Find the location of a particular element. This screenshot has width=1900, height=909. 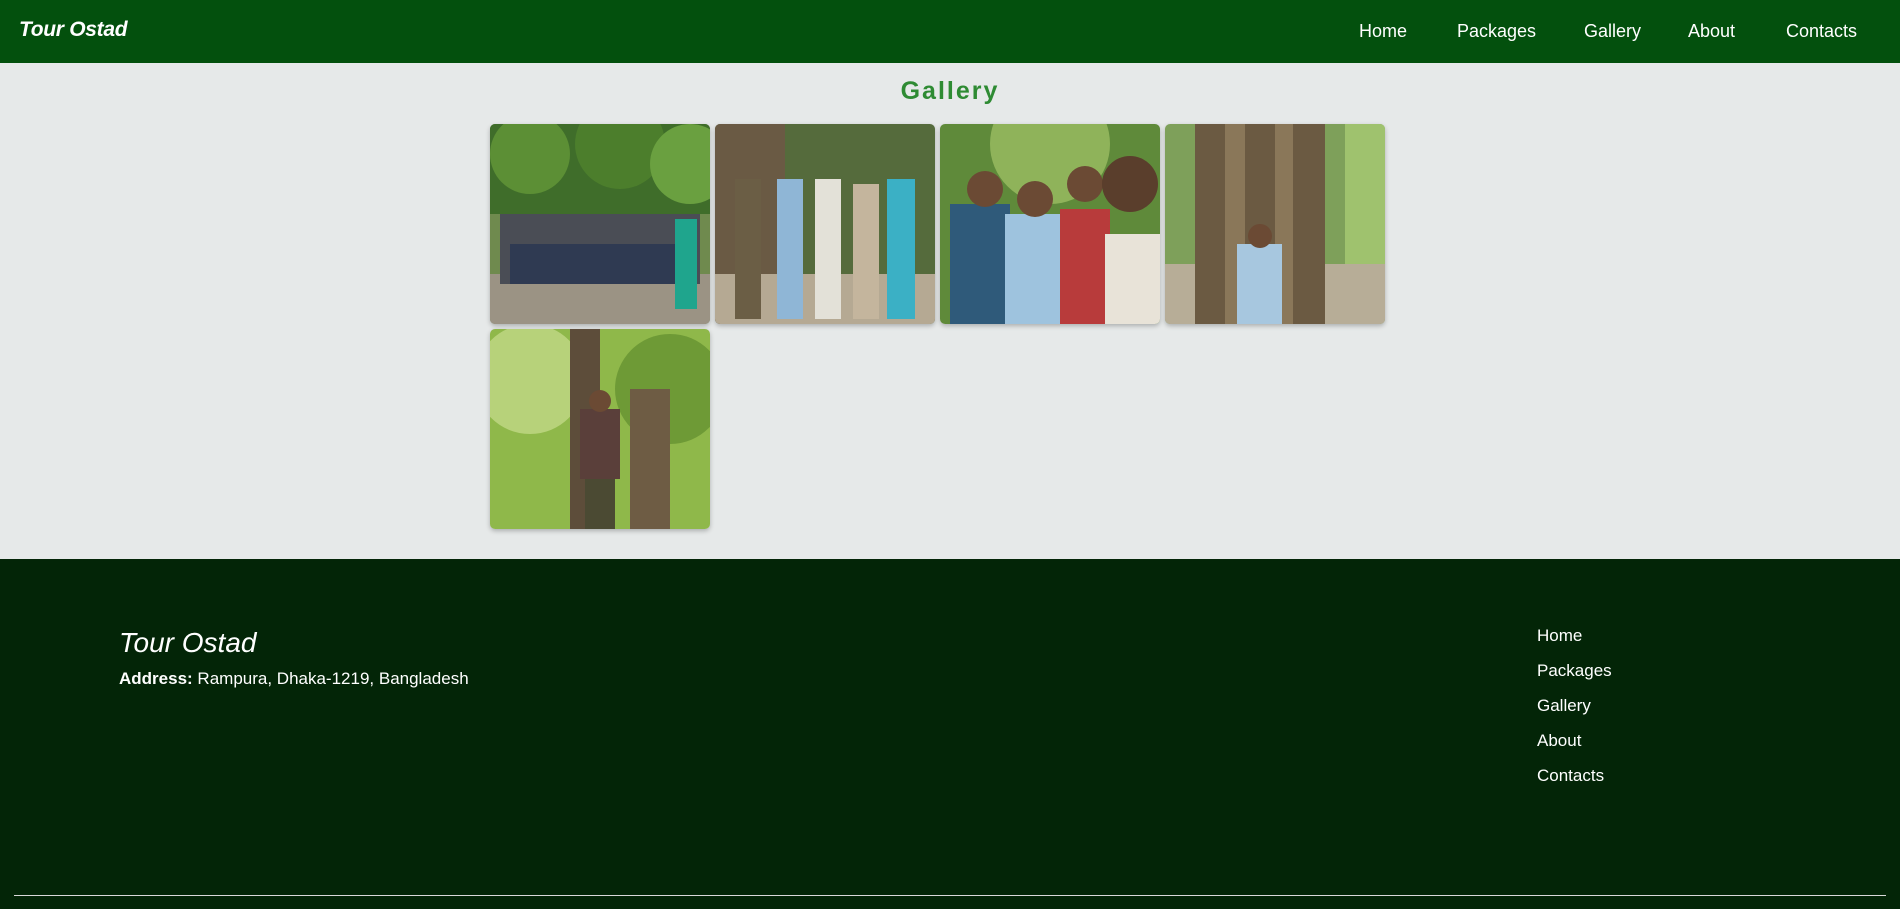

footer-gallery-link: Gallery is located at coordinates (1564, 706).